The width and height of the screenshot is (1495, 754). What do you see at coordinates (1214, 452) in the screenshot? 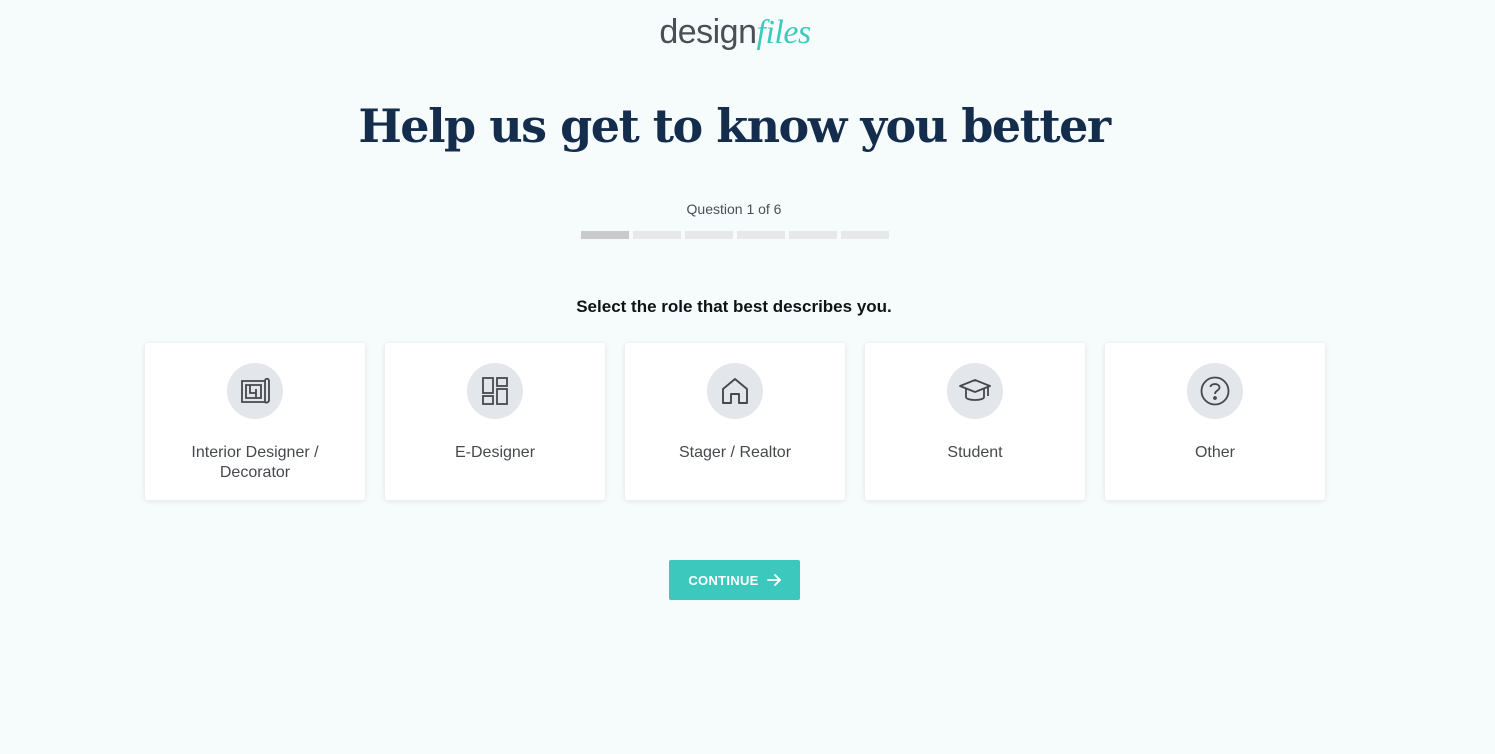
I see `role-label: Other` at bounding box center [1214, 452].